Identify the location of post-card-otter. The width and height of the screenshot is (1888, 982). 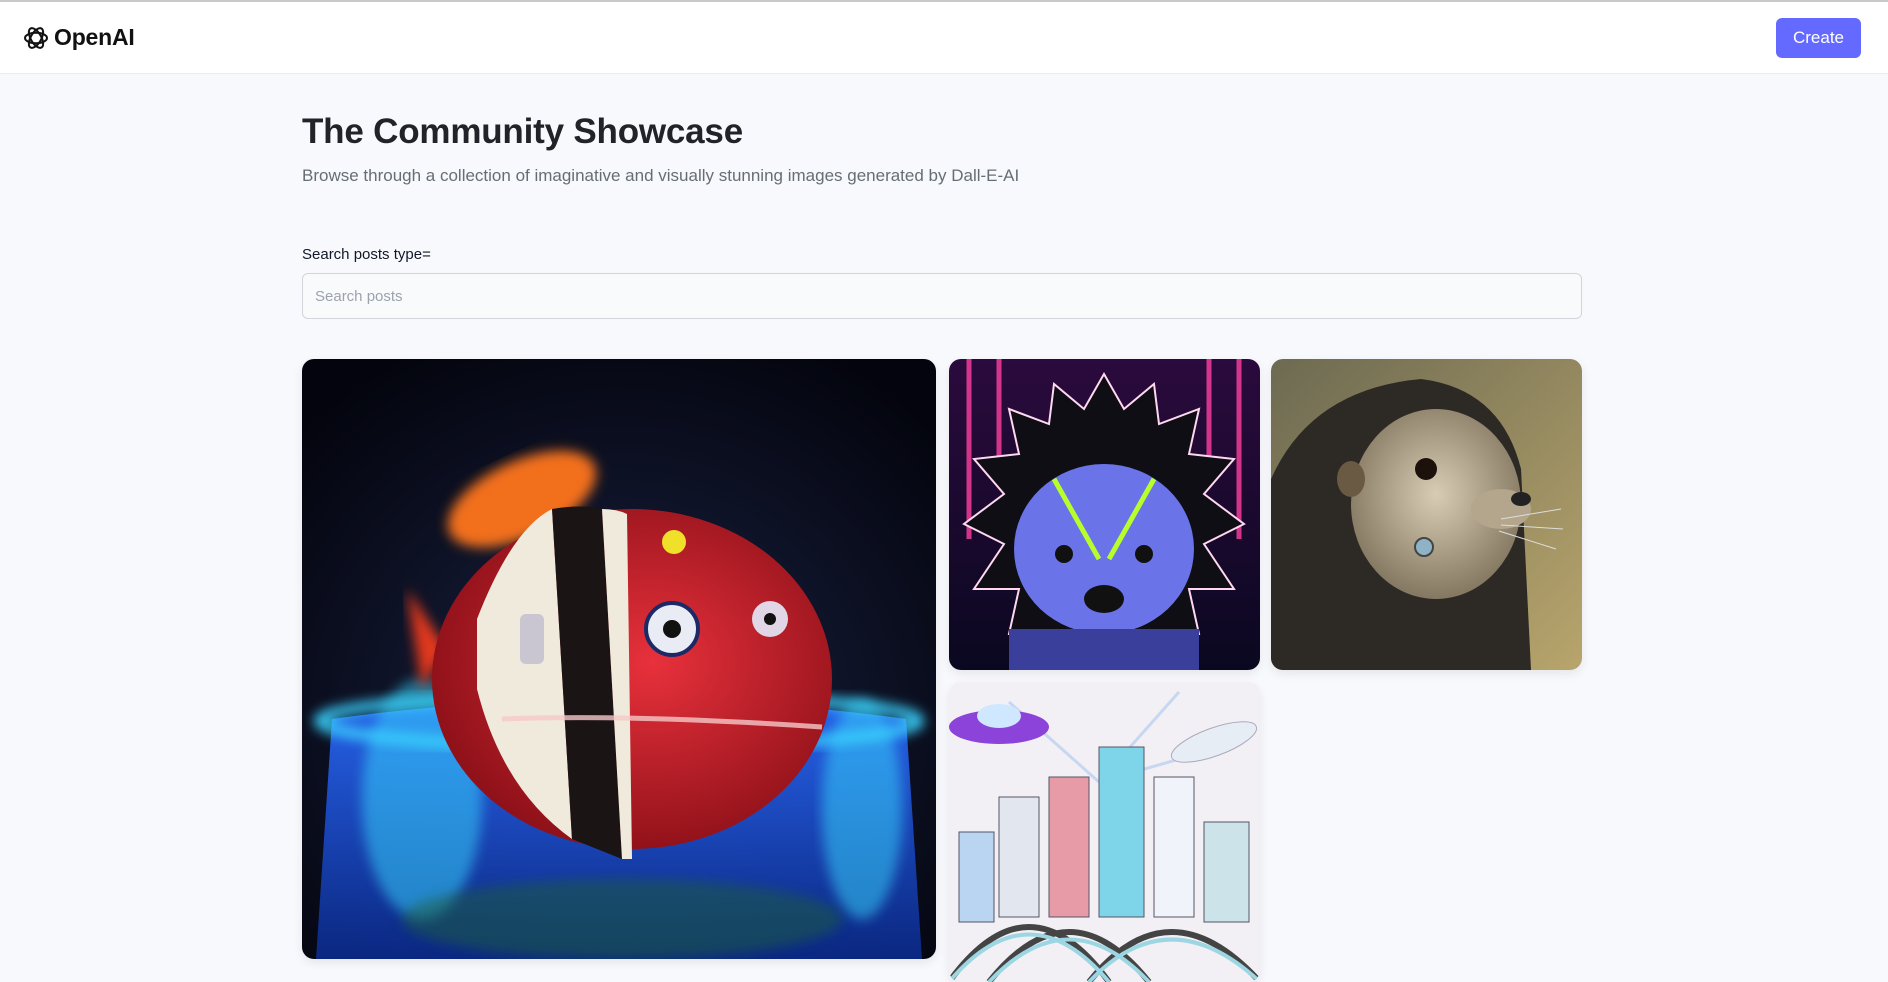
(1426, 514).